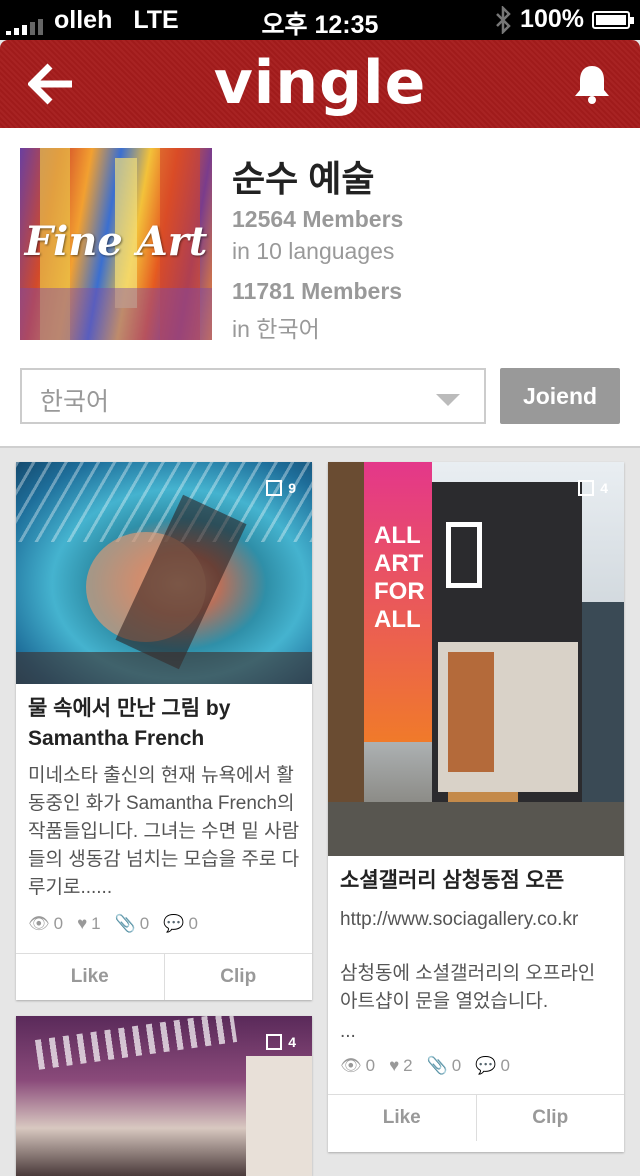 This screenshot has height=1176, width=640. I want to click on card-image: 4, so click(164, 1096).